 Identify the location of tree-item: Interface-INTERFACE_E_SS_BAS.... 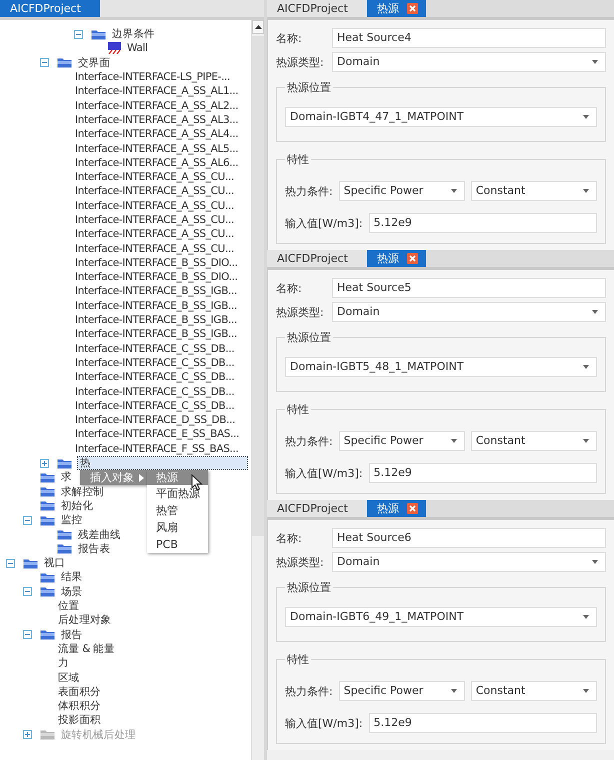
(157, 434).